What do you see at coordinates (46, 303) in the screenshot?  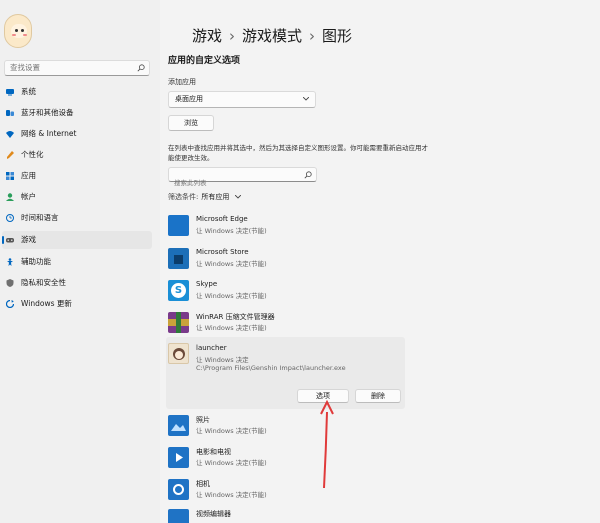 I see `sidebar-item-label: Windows 更新` at bounding box center [46, 303].